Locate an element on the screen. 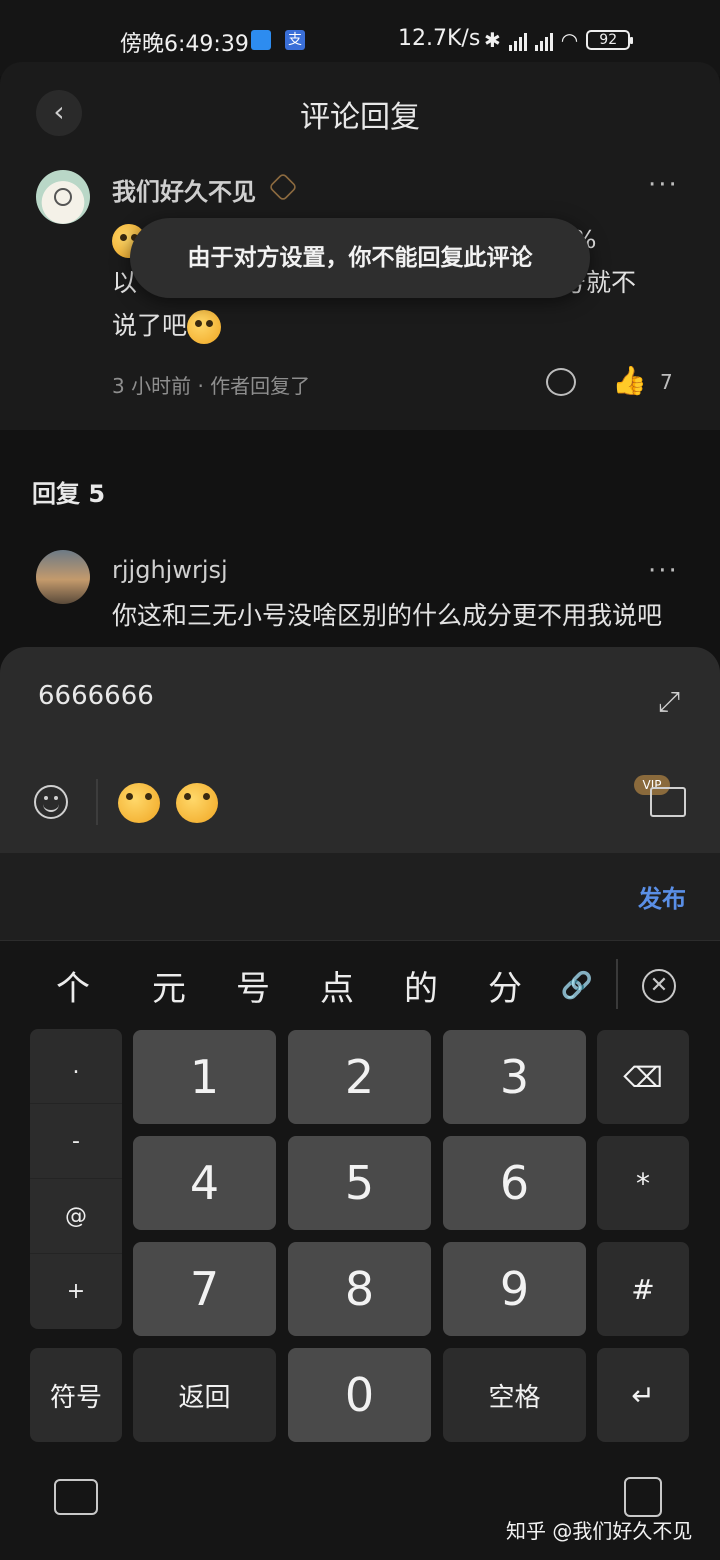 This screenshot has width=720, height=1560. alipay-notification-icon: 支 is located at coordinates (295, 40).